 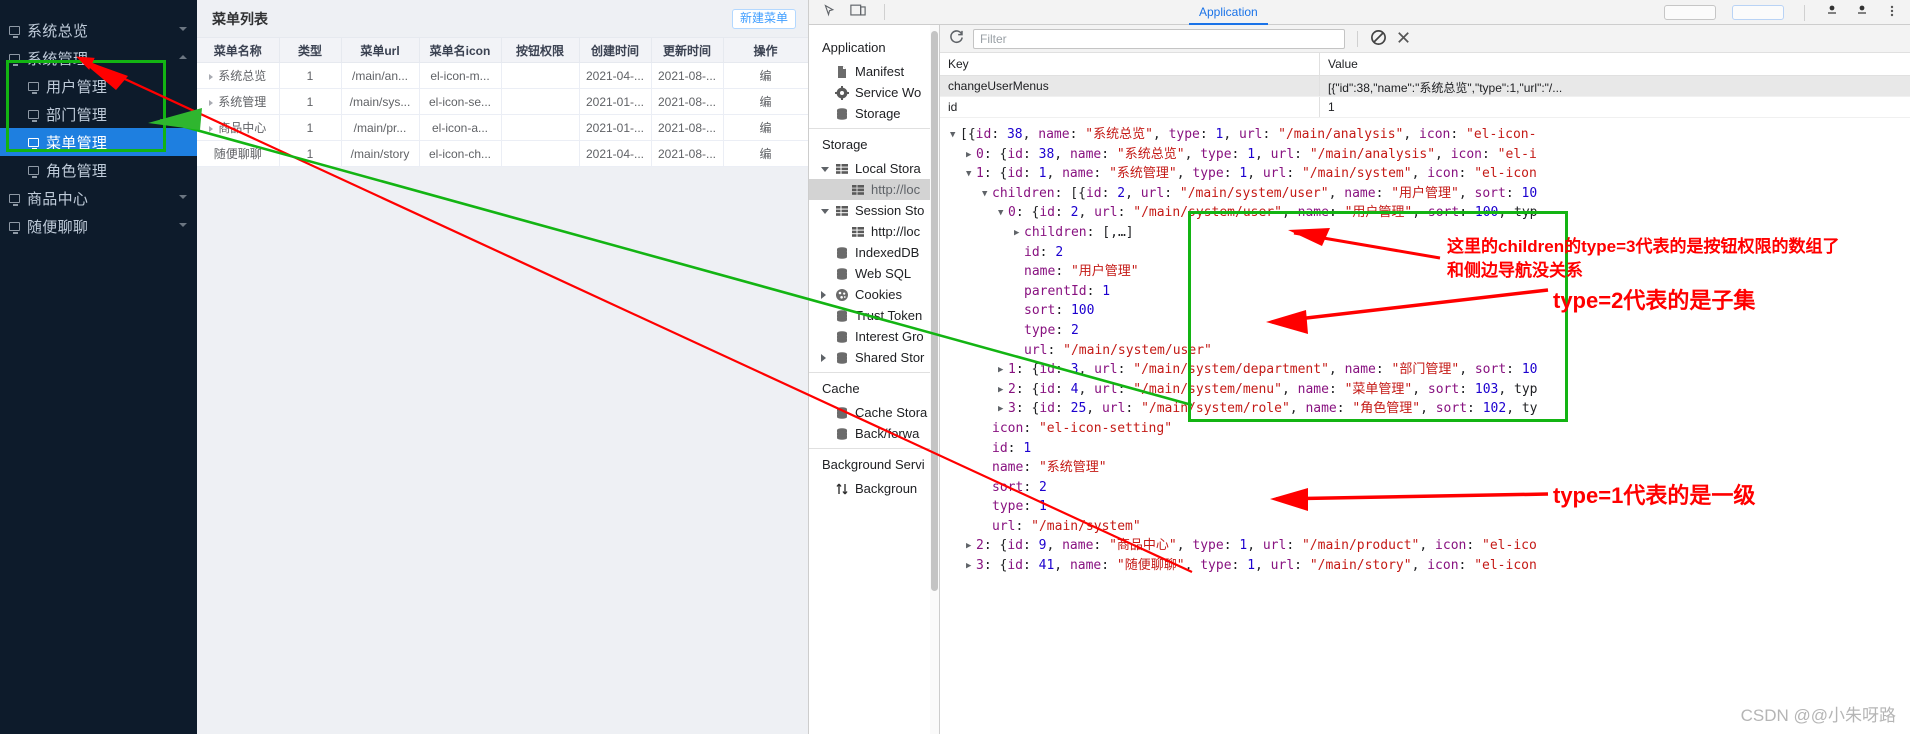 I want to click on devtools-nav-item-indexeddb: IndexedDB, so click(x=874, y=252).